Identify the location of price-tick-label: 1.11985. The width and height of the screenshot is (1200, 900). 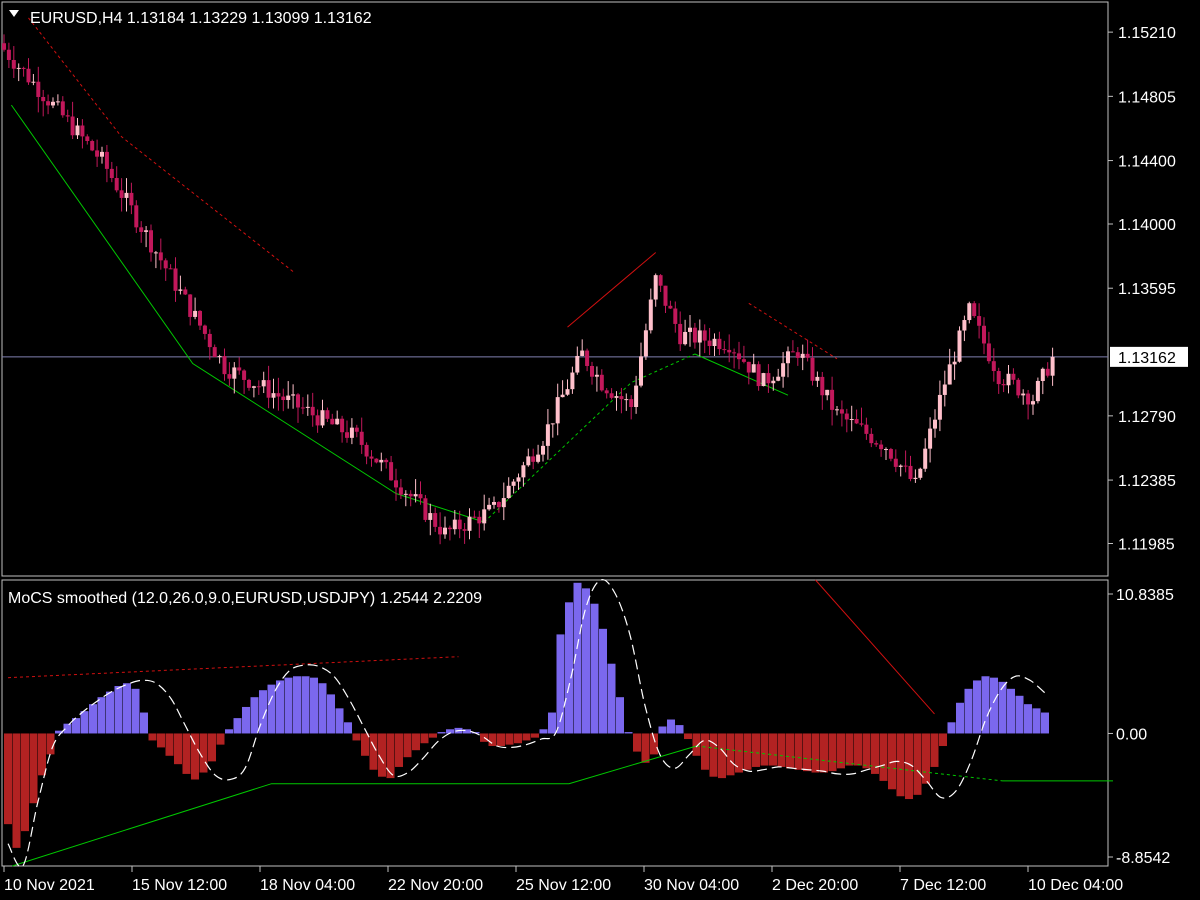
(1146, 544).